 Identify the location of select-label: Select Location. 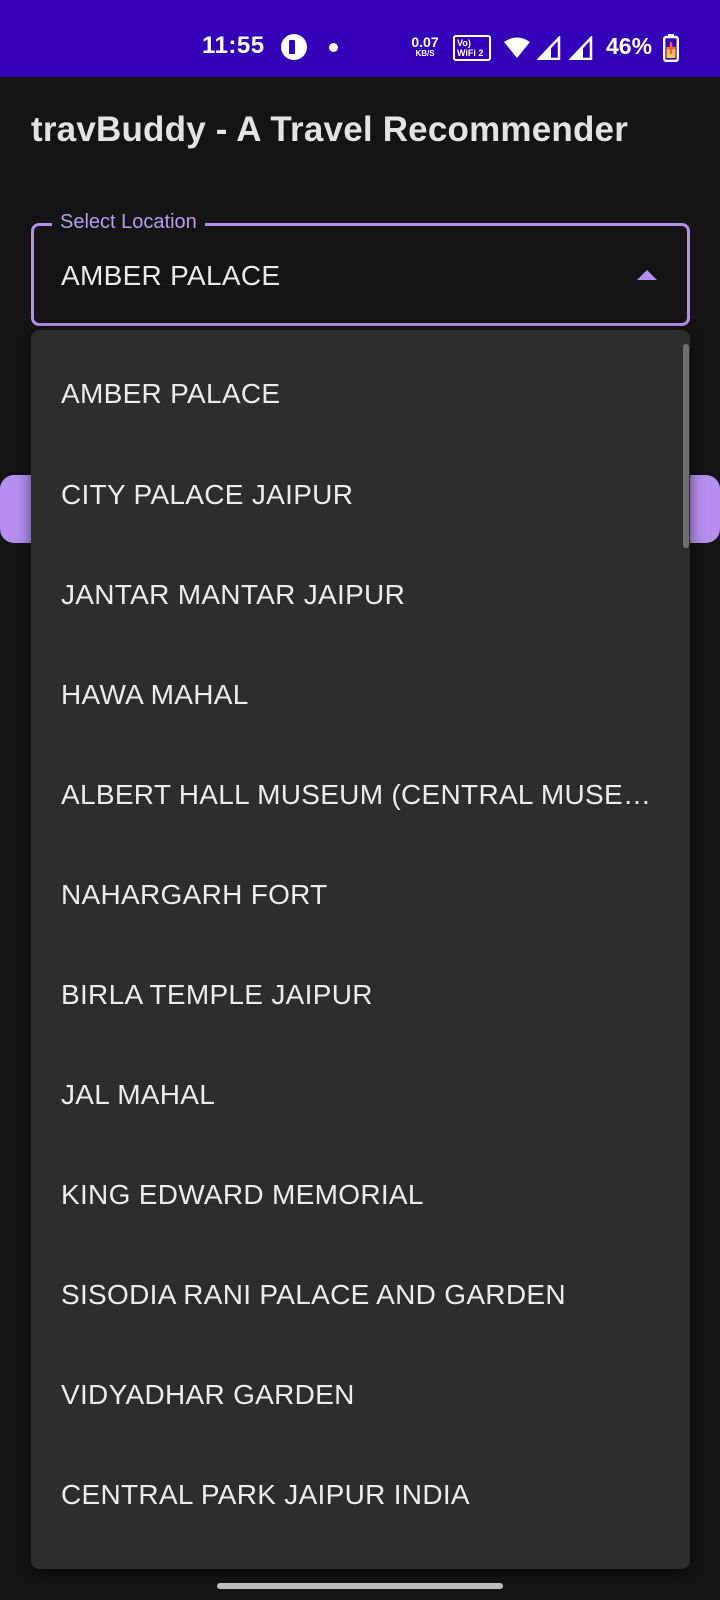
(128, 222).